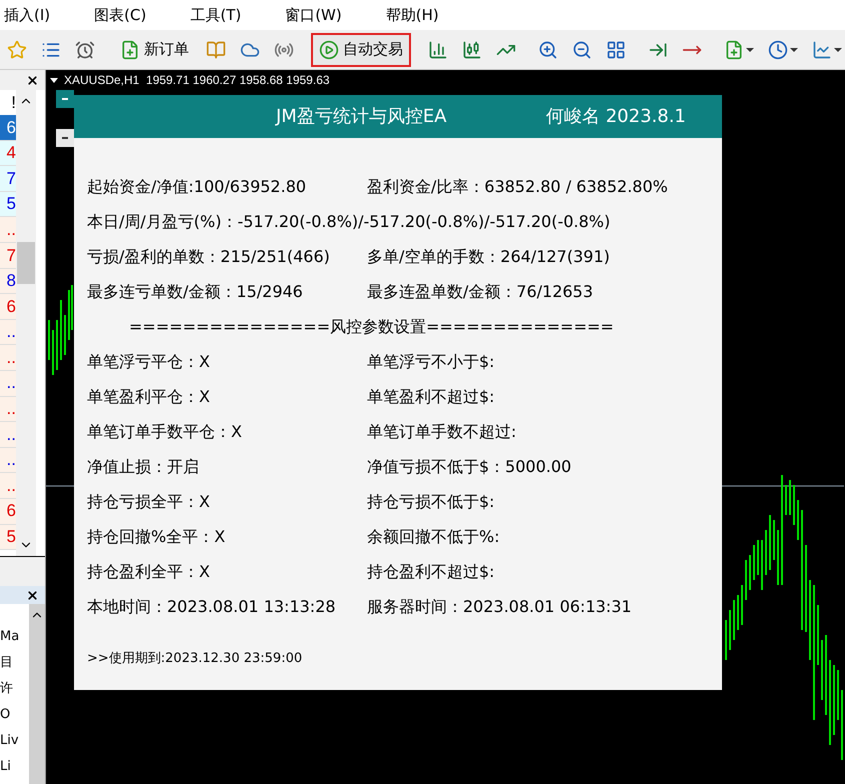 The image size is (845, 784). Describe the element at coordinates (822, 50) in the screenshot. I see `chart-template-icon` at that location.